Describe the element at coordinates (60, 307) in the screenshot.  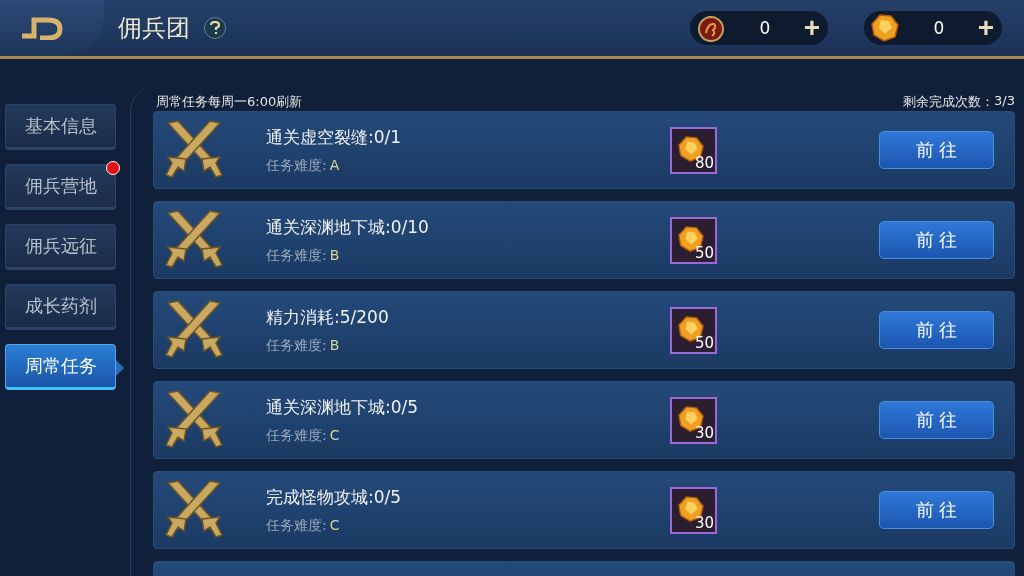
I see `sidebar-tab: 成长药剂` at that location.